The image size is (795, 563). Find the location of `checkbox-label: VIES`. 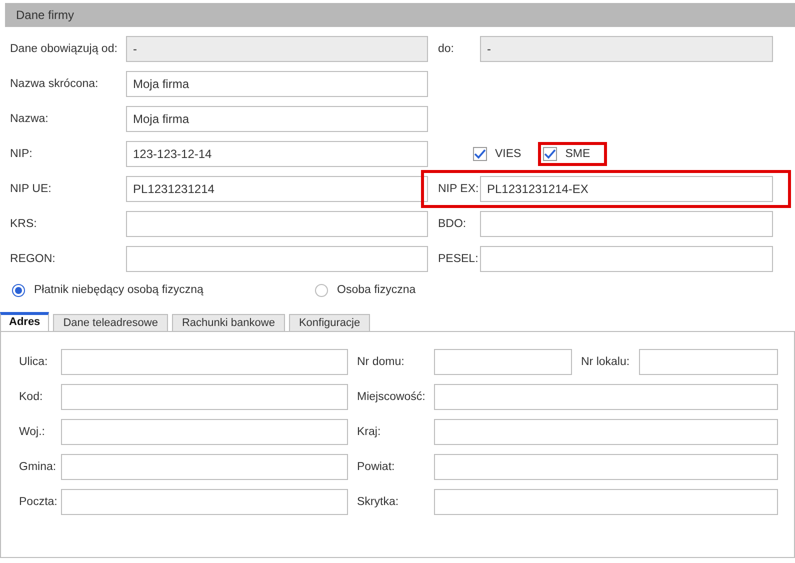

checkbox-label: VIES is located at coordinates (508, 154).